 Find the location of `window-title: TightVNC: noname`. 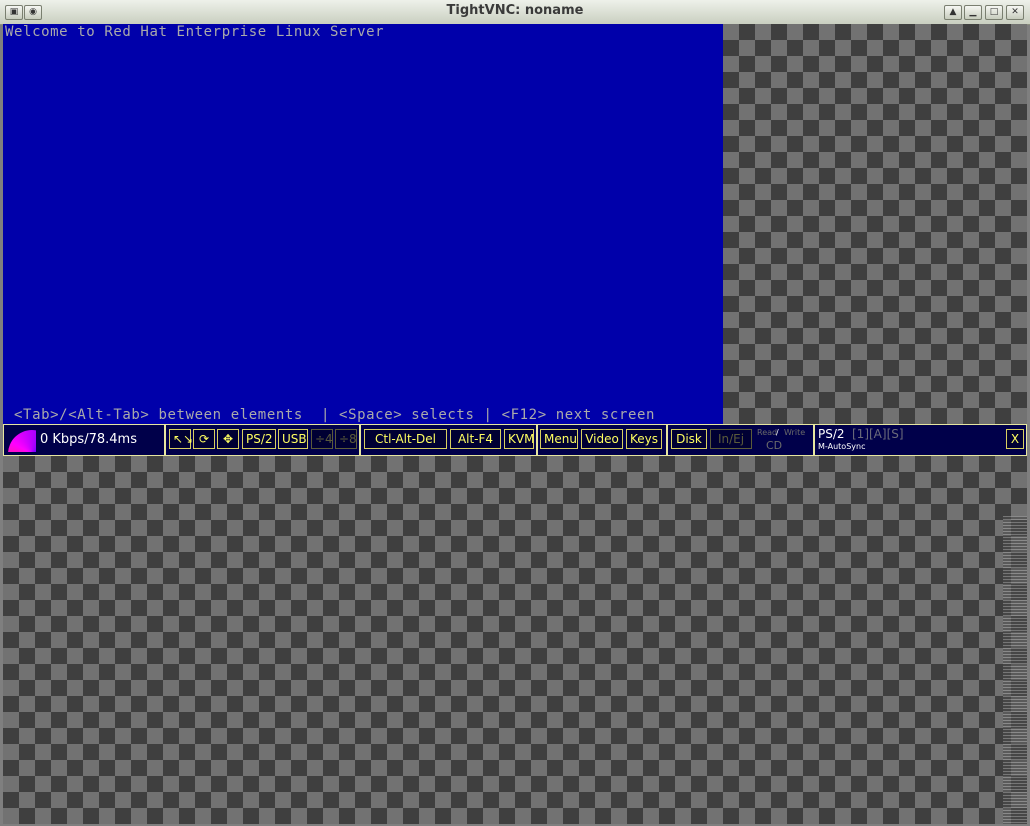

window-title: TightVNC: noname is located at coordinates (515, 10).